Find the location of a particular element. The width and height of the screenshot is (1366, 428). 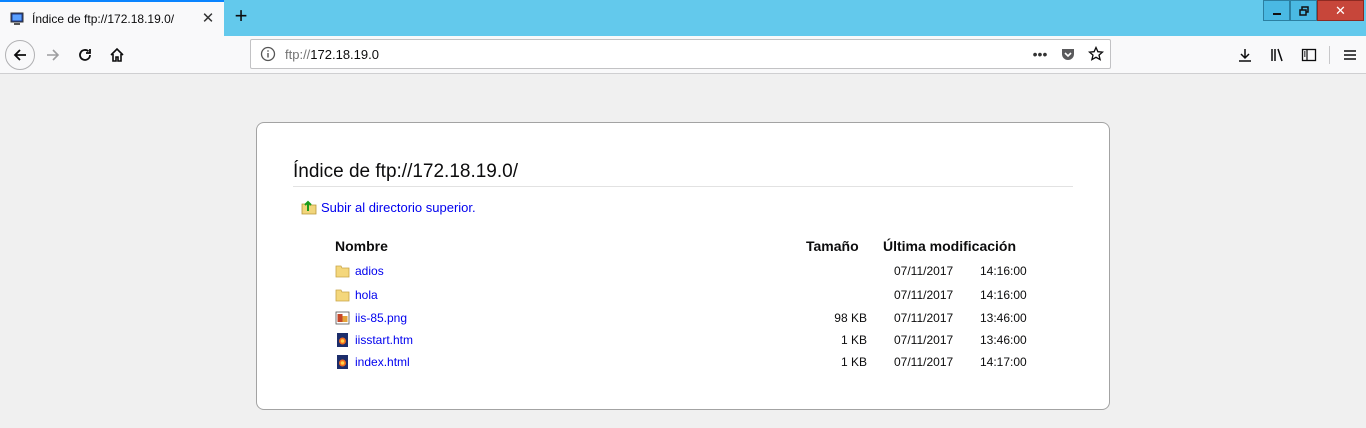

library-icon is located at coordinates (1277, 55).